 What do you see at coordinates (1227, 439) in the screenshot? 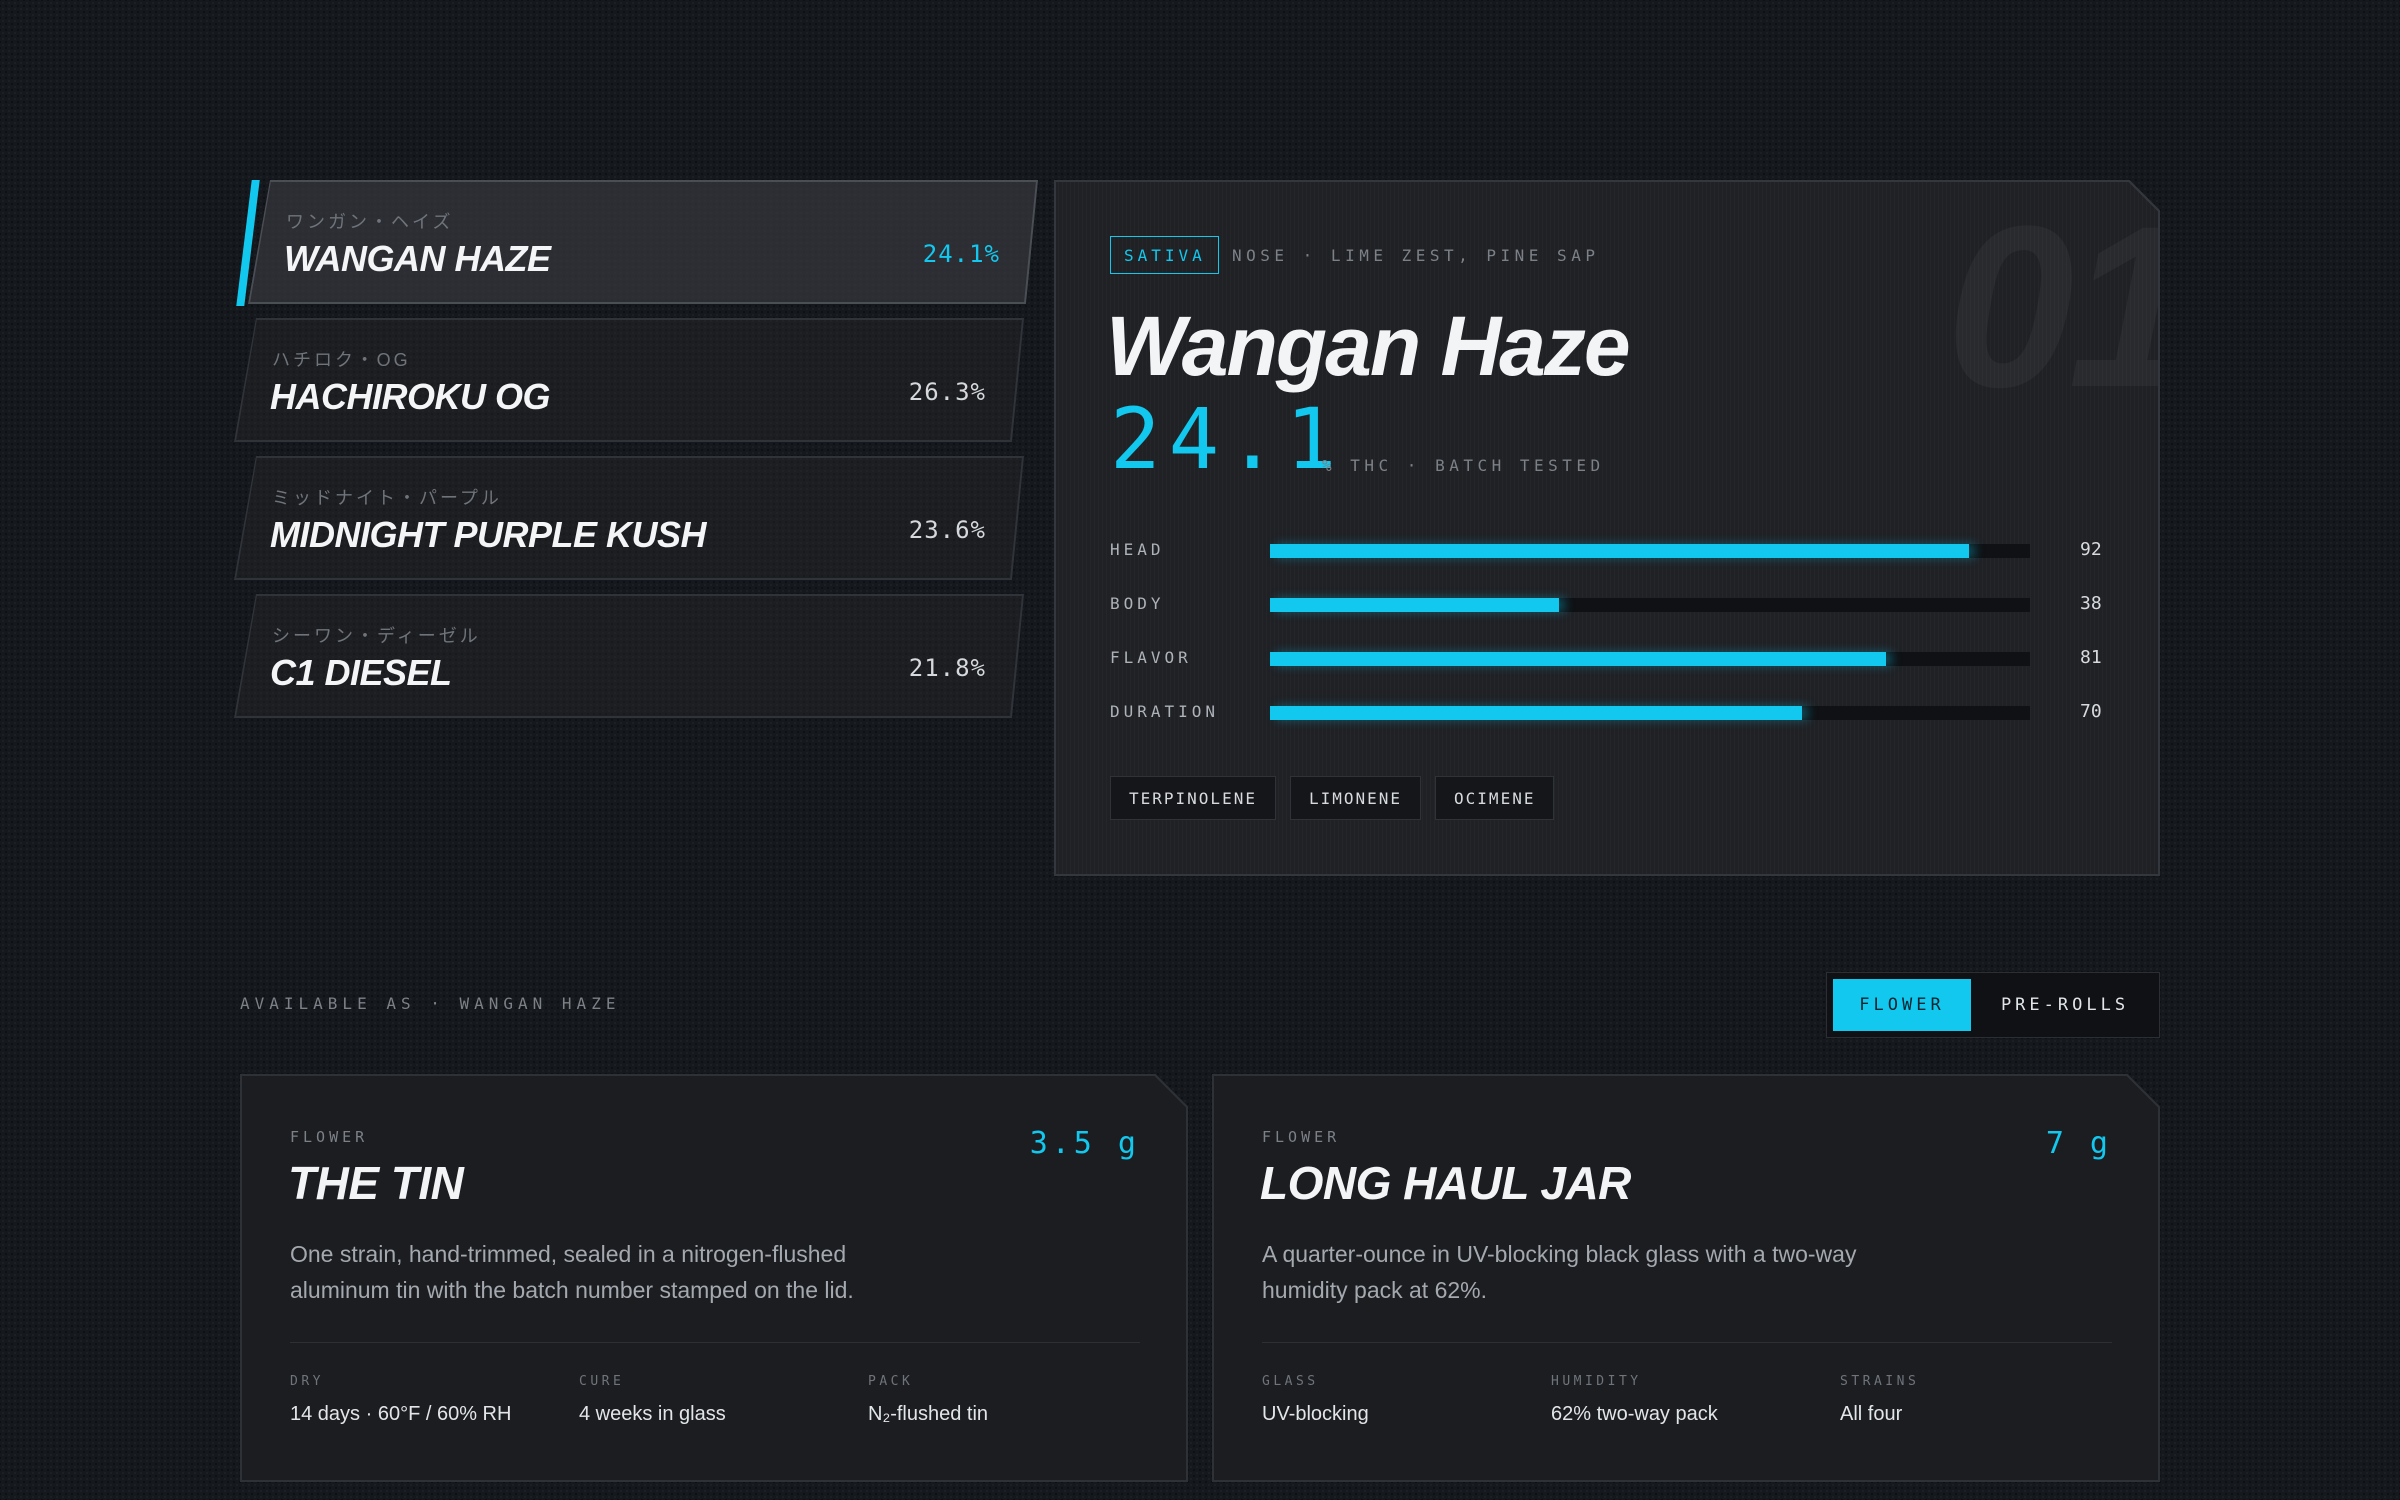
I see `thc-value: 24.1` at bounding box center [1227, 439].